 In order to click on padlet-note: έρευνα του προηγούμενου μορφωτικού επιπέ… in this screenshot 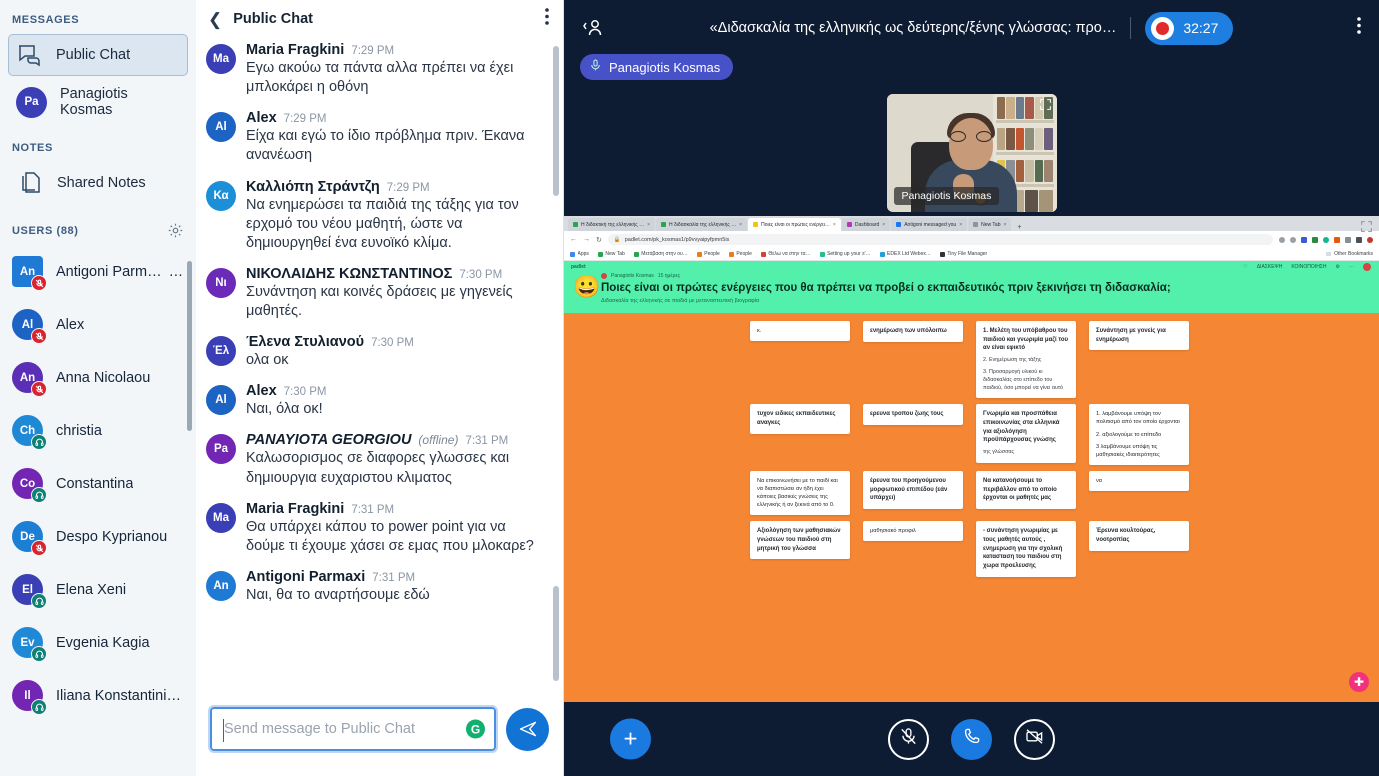, I will do `click(913, 489)`.